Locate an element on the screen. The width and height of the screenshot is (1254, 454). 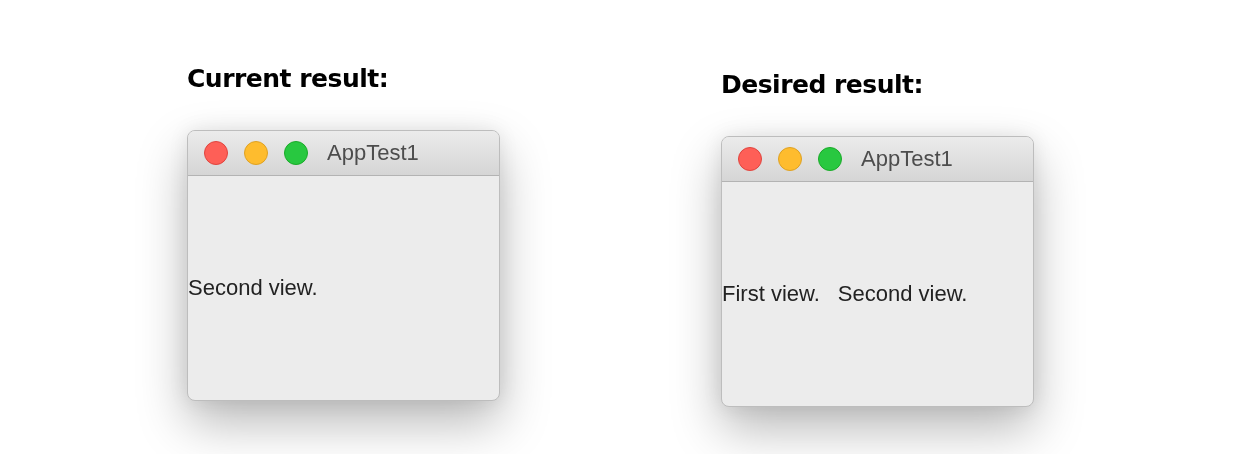
view-label: First view. is located at coordinates (771, 294).